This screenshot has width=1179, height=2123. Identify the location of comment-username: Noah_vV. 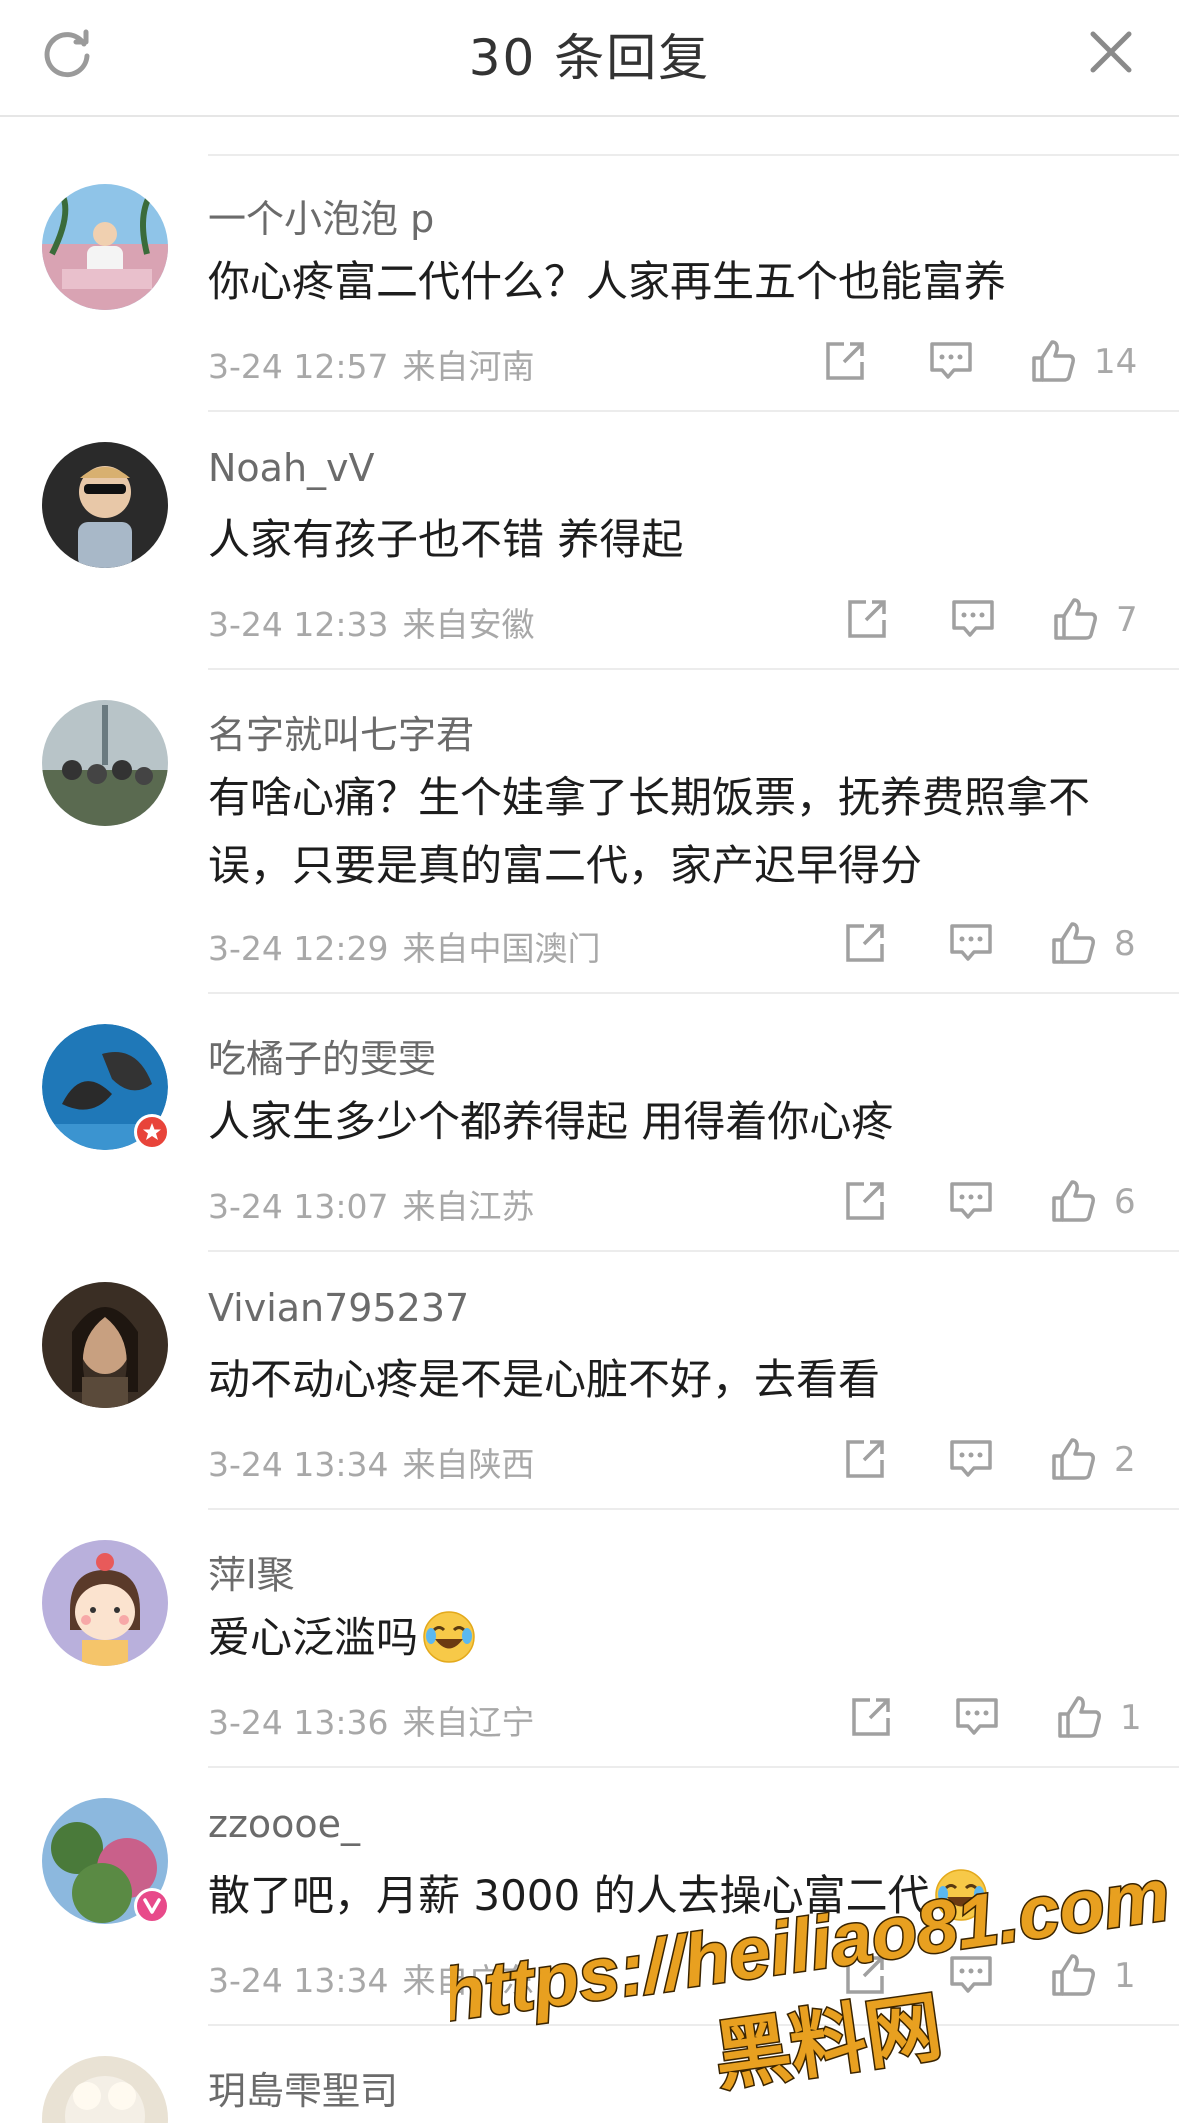
(291, 468).